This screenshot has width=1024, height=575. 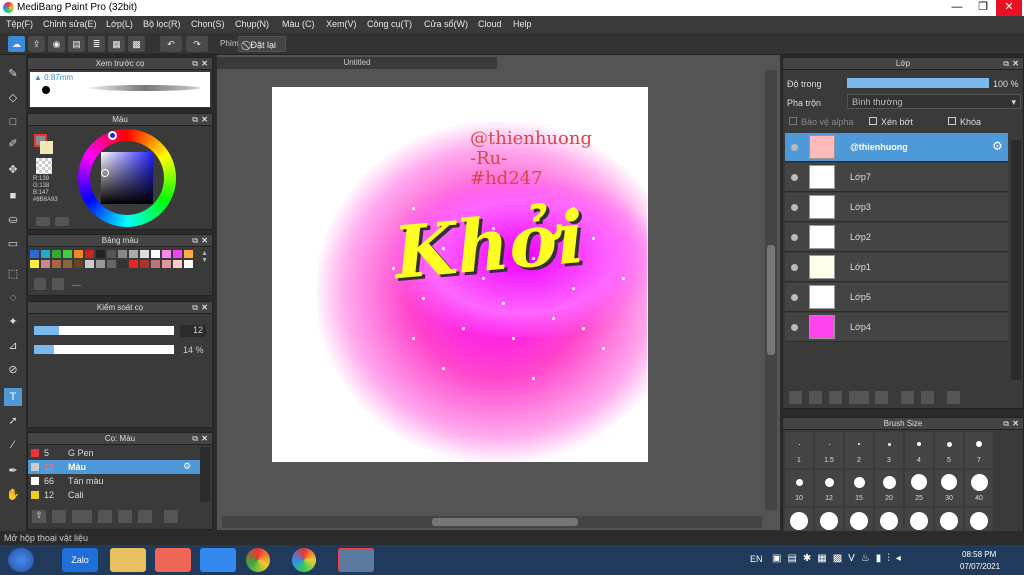 What do you see at coordinates (815, 397) in the screenshot?
I see `new-layer-8bit-icon` at bounding box center [815, 397].